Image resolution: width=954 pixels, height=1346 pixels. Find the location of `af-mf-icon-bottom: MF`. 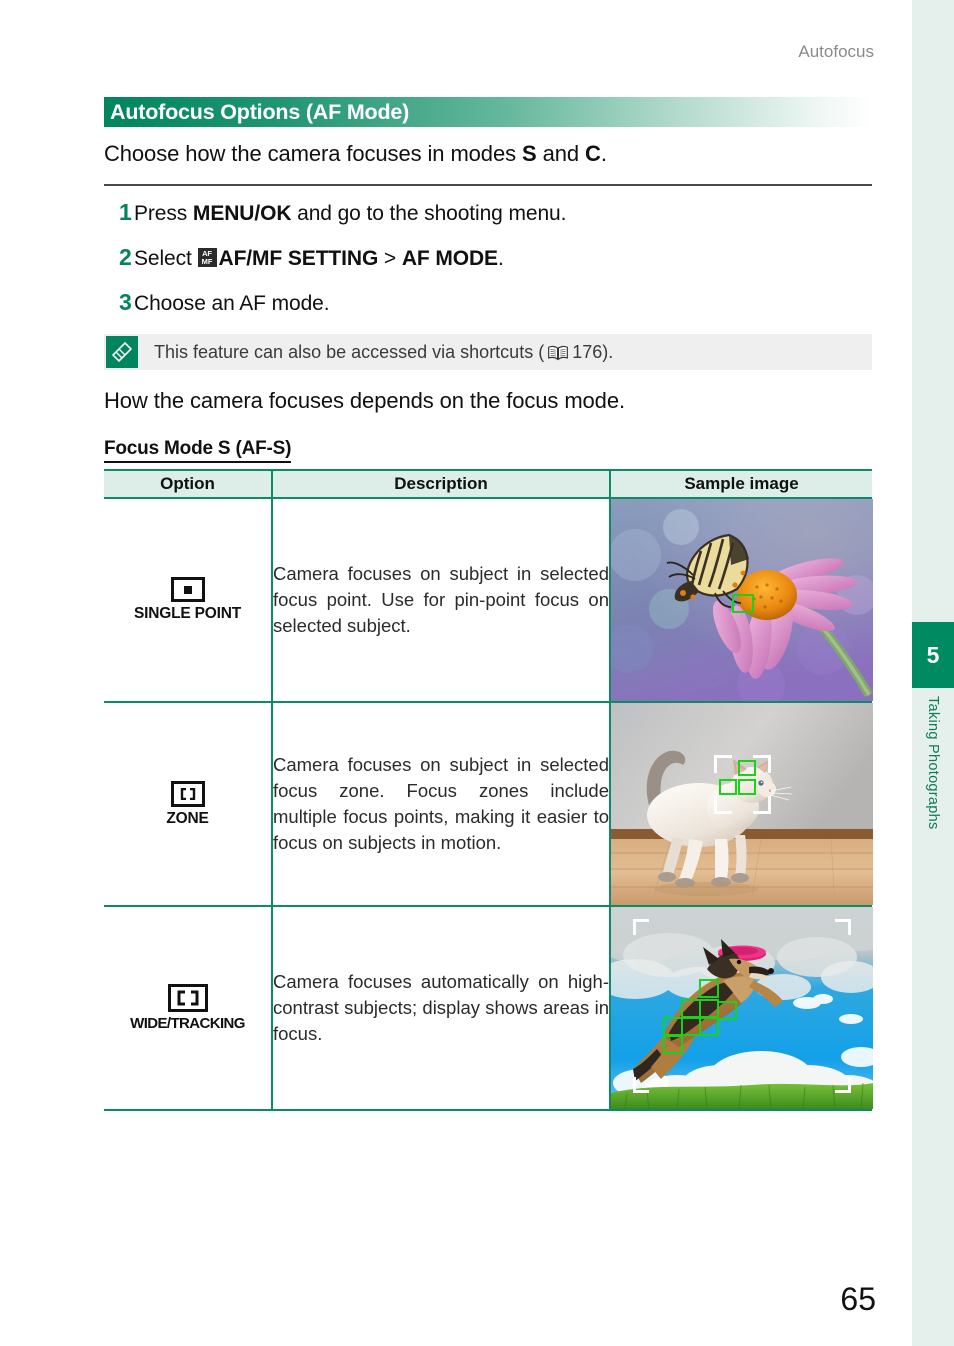

af-mf-icon-bottom: MF is located at coordinates (207, 261).